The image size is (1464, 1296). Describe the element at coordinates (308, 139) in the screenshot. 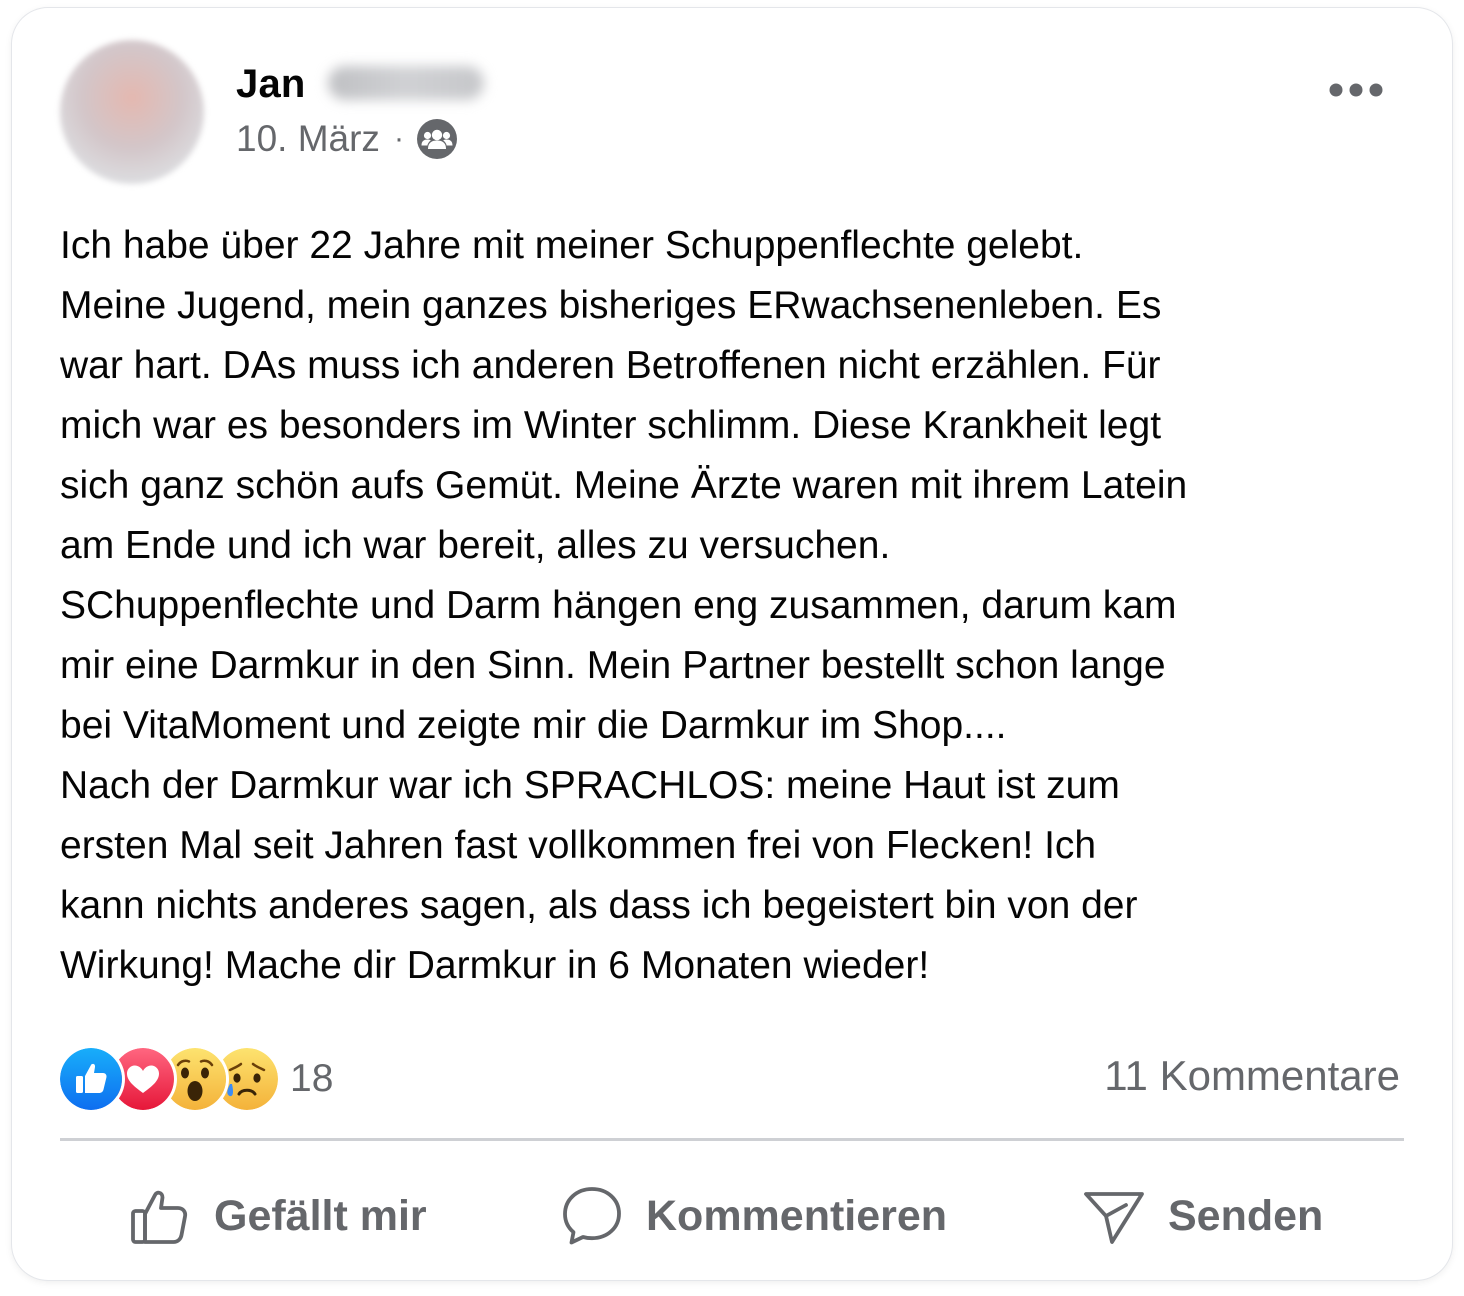

I see `post-date: 10. März` at that location.